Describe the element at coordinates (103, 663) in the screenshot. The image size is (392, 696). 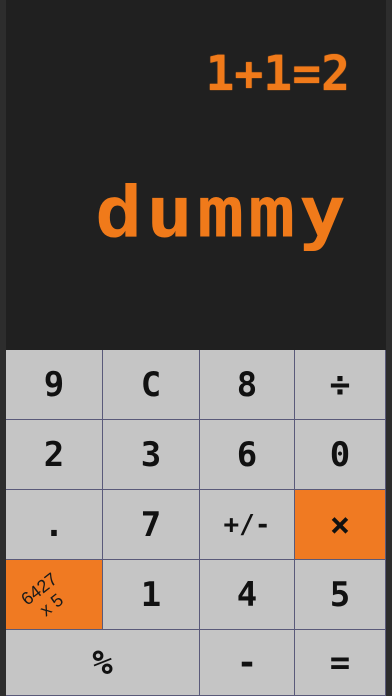
I see `key-percent: %` at that location.